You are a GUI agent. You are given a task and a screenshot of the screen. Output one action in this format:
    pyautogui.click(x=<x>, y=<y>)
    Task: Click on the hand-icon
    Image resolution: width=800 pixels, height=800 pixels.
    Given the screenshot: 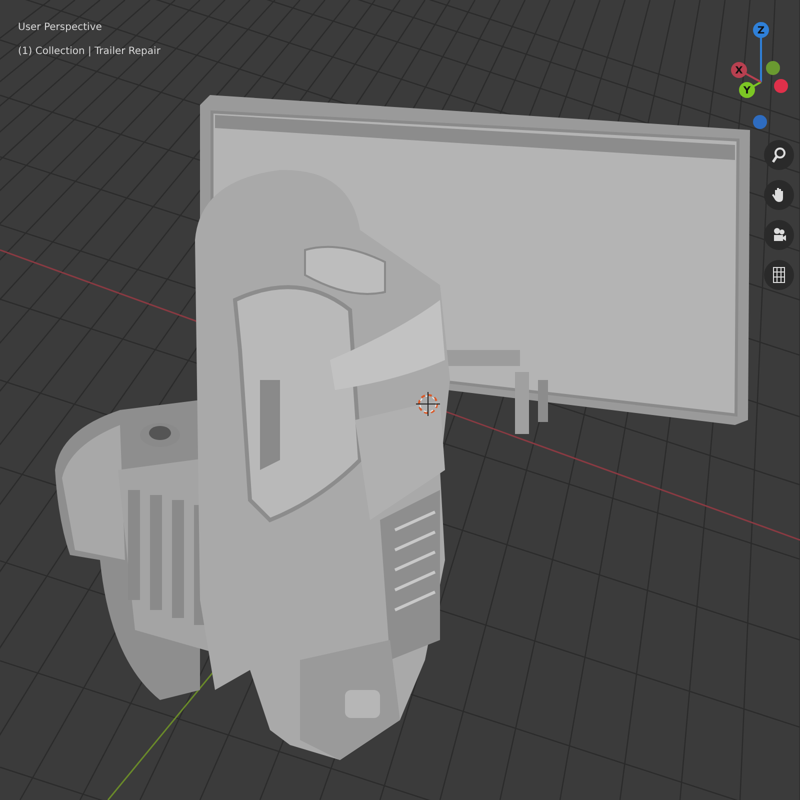 What is the action you would take?
    pyautogui.click(x=779, y=195)
    